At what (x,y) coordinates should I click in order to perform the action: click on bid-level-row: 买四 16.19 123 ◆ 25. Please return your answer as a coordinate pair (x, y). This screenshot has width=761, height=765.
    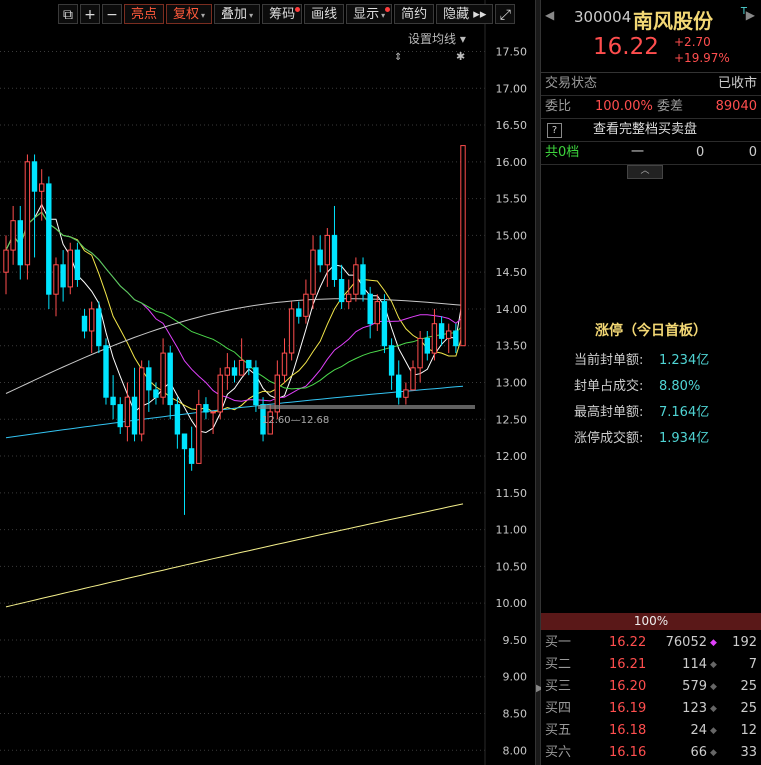
    Looking at the image, I should click on (651, 709).